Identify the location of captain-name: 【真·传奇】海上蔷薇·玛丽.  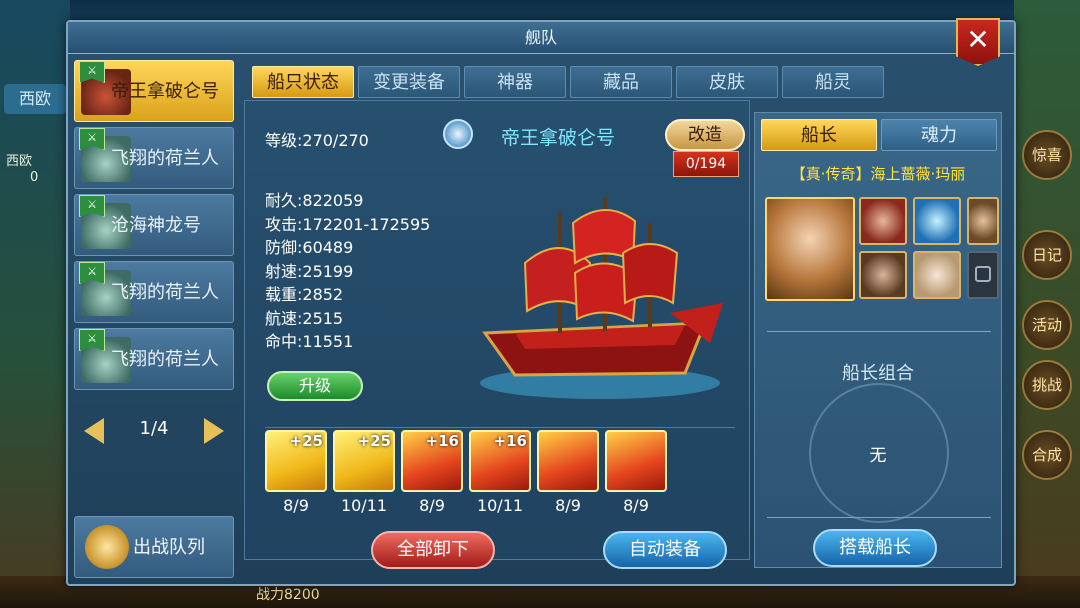
(878, 174).